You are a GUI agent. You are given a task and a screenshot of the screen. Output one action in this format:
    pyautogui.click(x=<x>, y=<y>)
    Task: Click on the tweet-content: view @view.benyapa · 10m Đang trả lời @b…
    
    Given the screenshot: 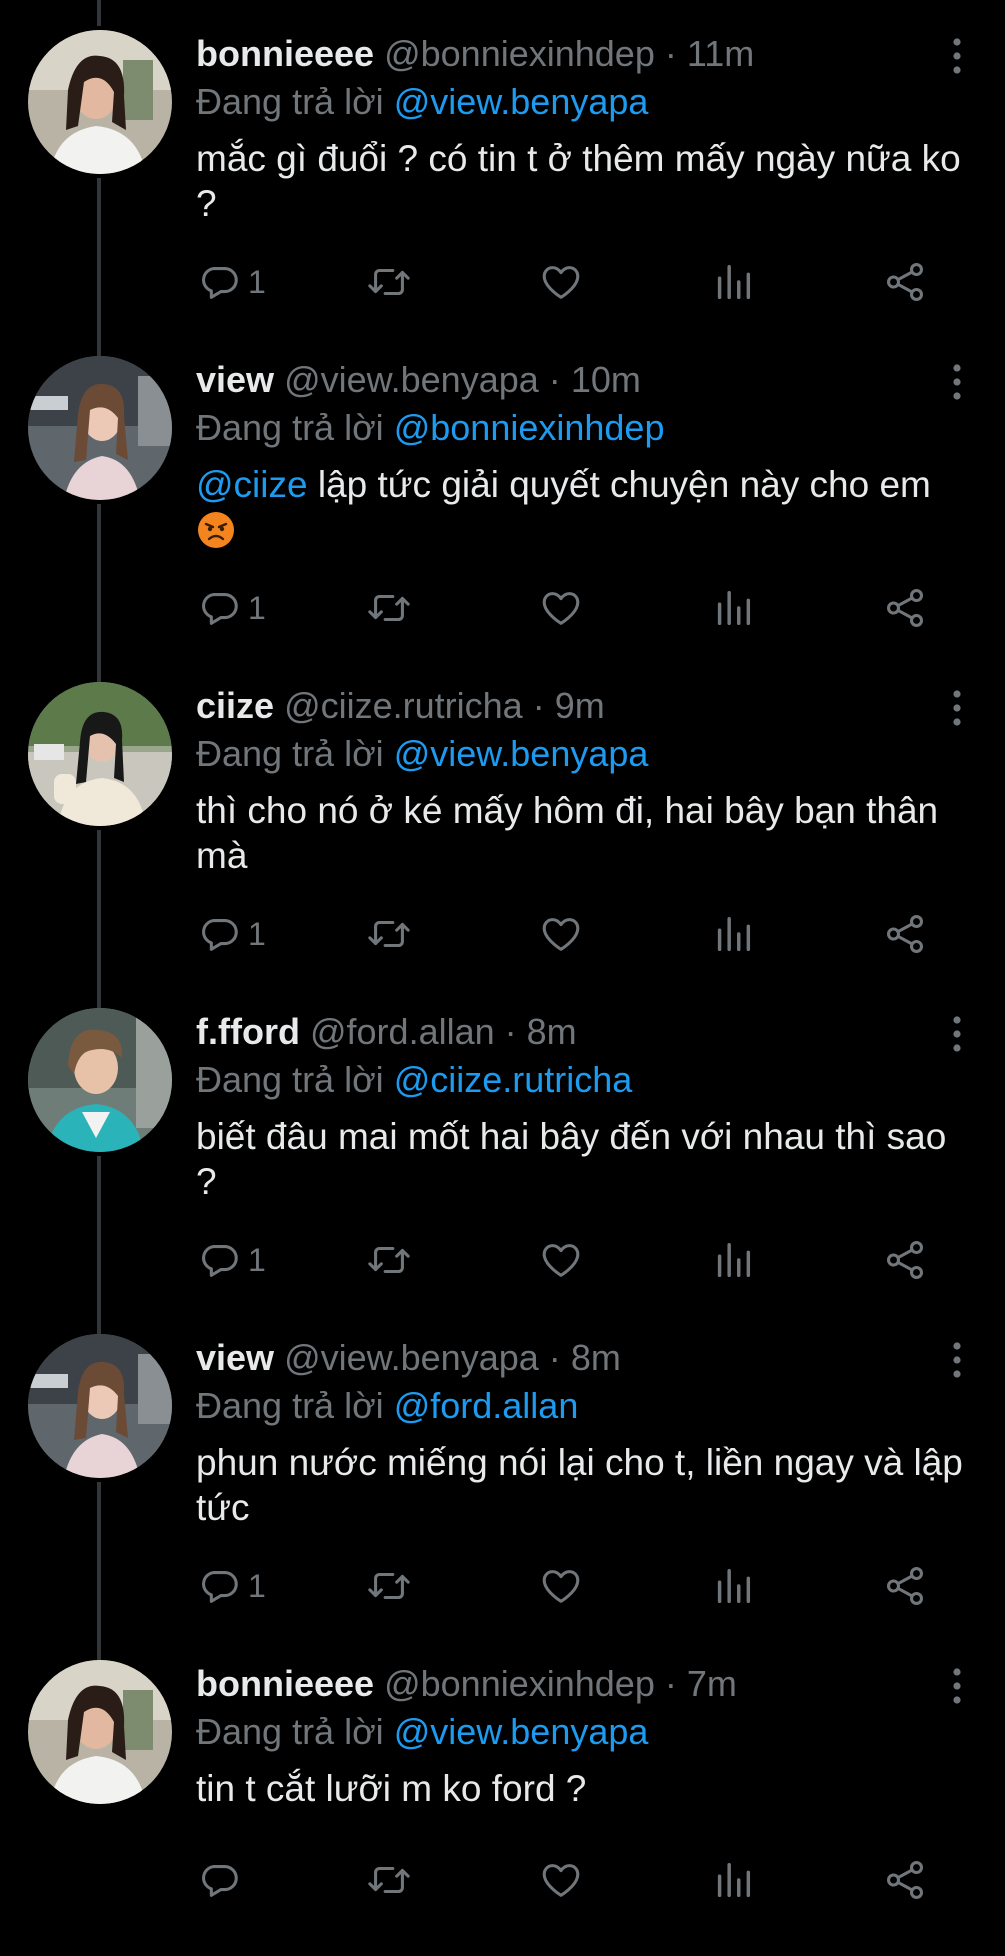 What is the action you would take?
    pyautogui.click(x=581, y=454)
    